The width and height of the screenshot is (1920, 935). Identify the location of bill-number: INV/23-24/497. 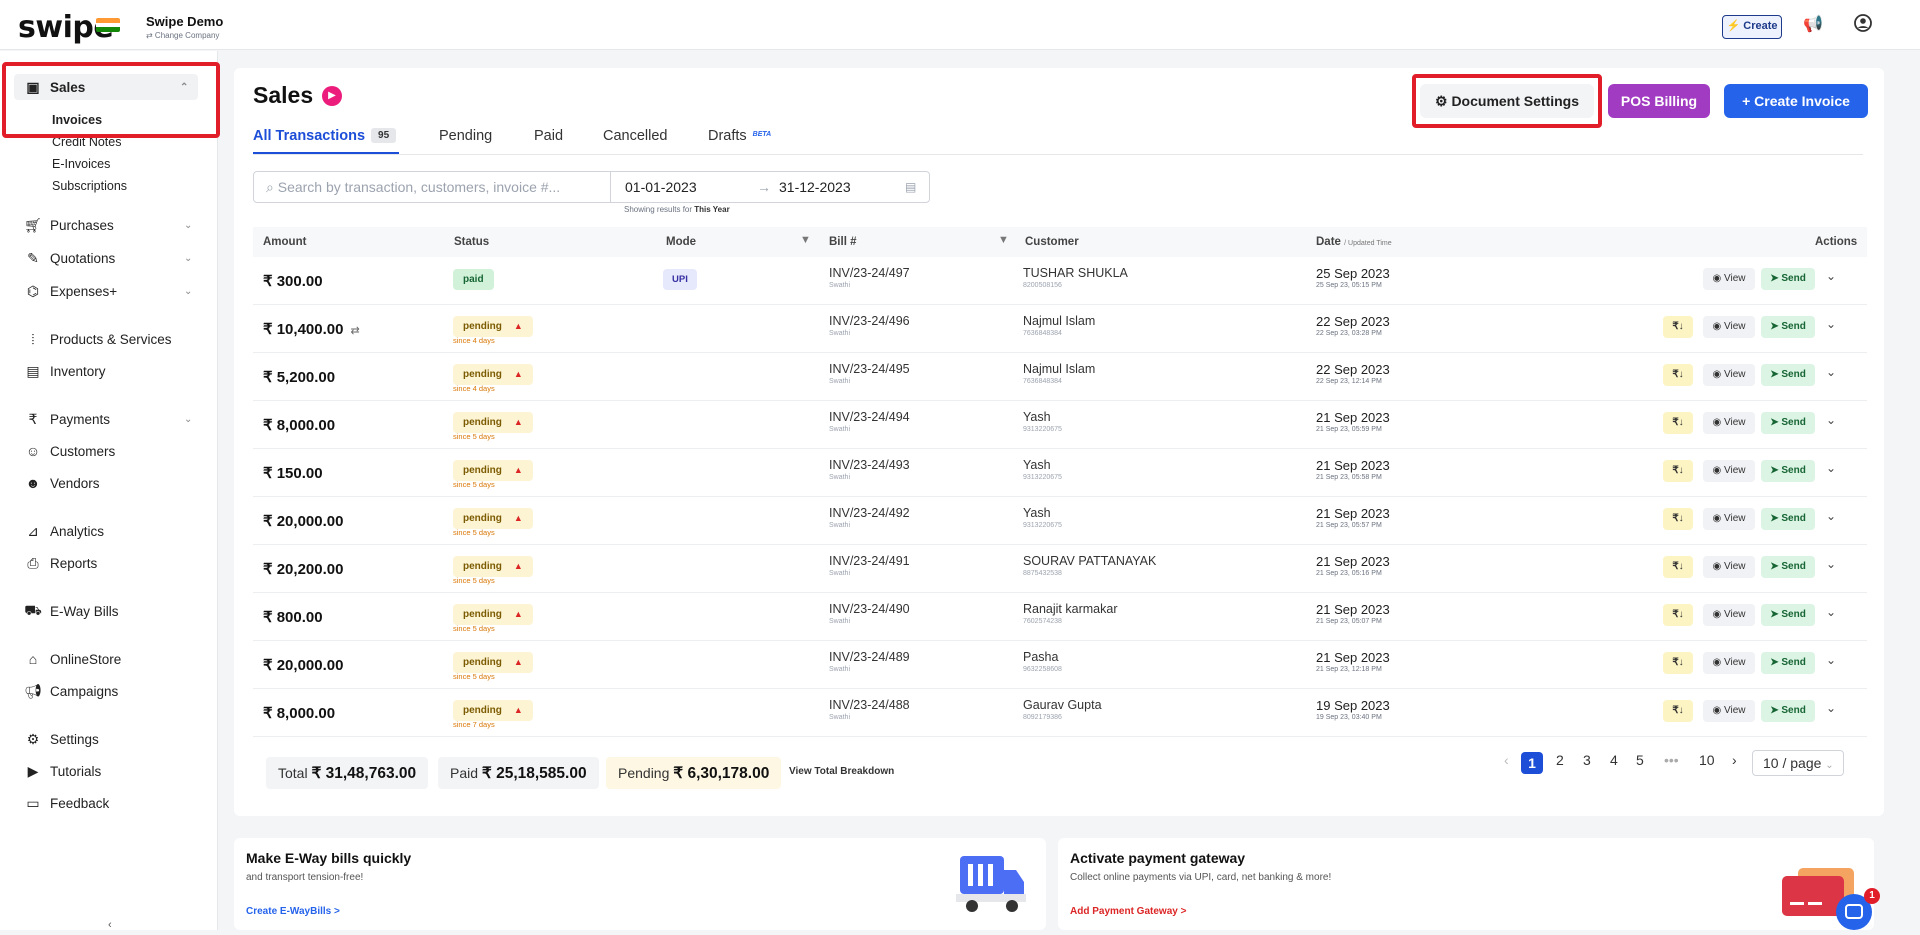
(869, 273).